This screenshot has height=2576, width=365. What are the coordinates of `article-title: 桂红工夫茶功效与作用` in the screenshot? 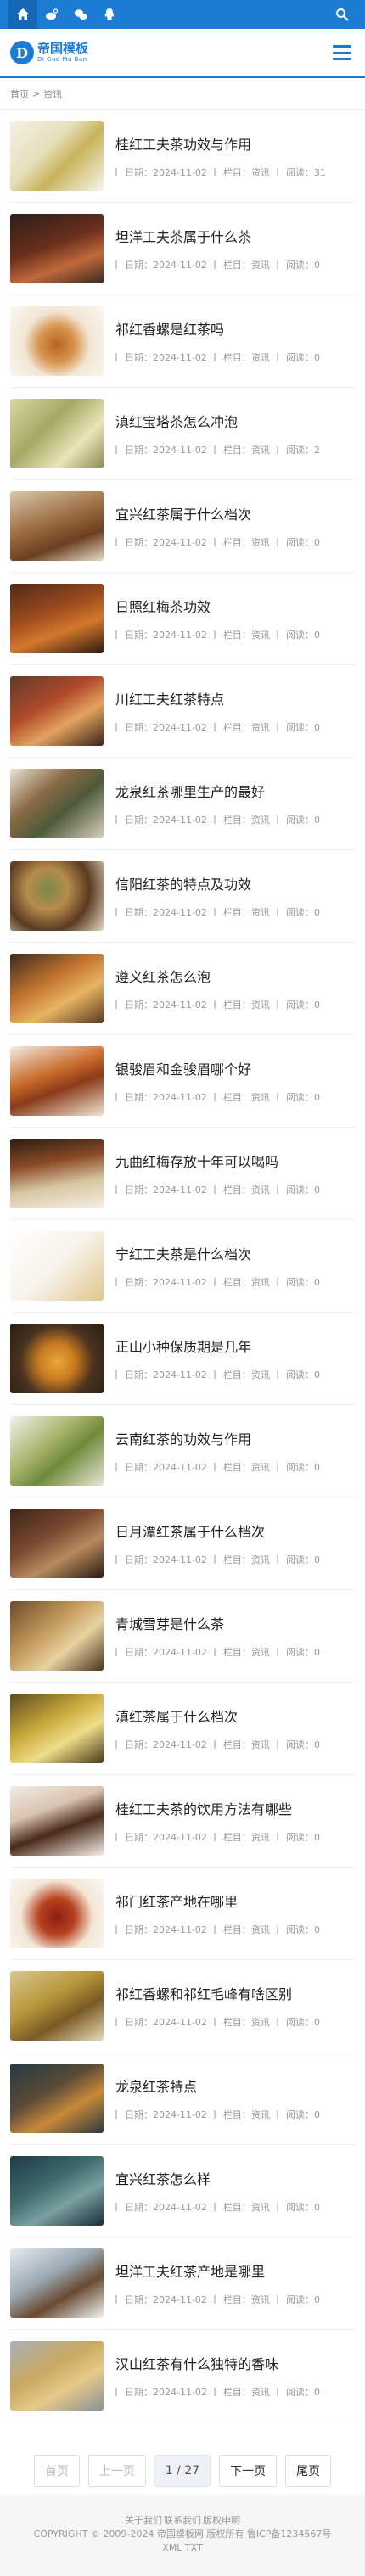 It's located at (235, 143).